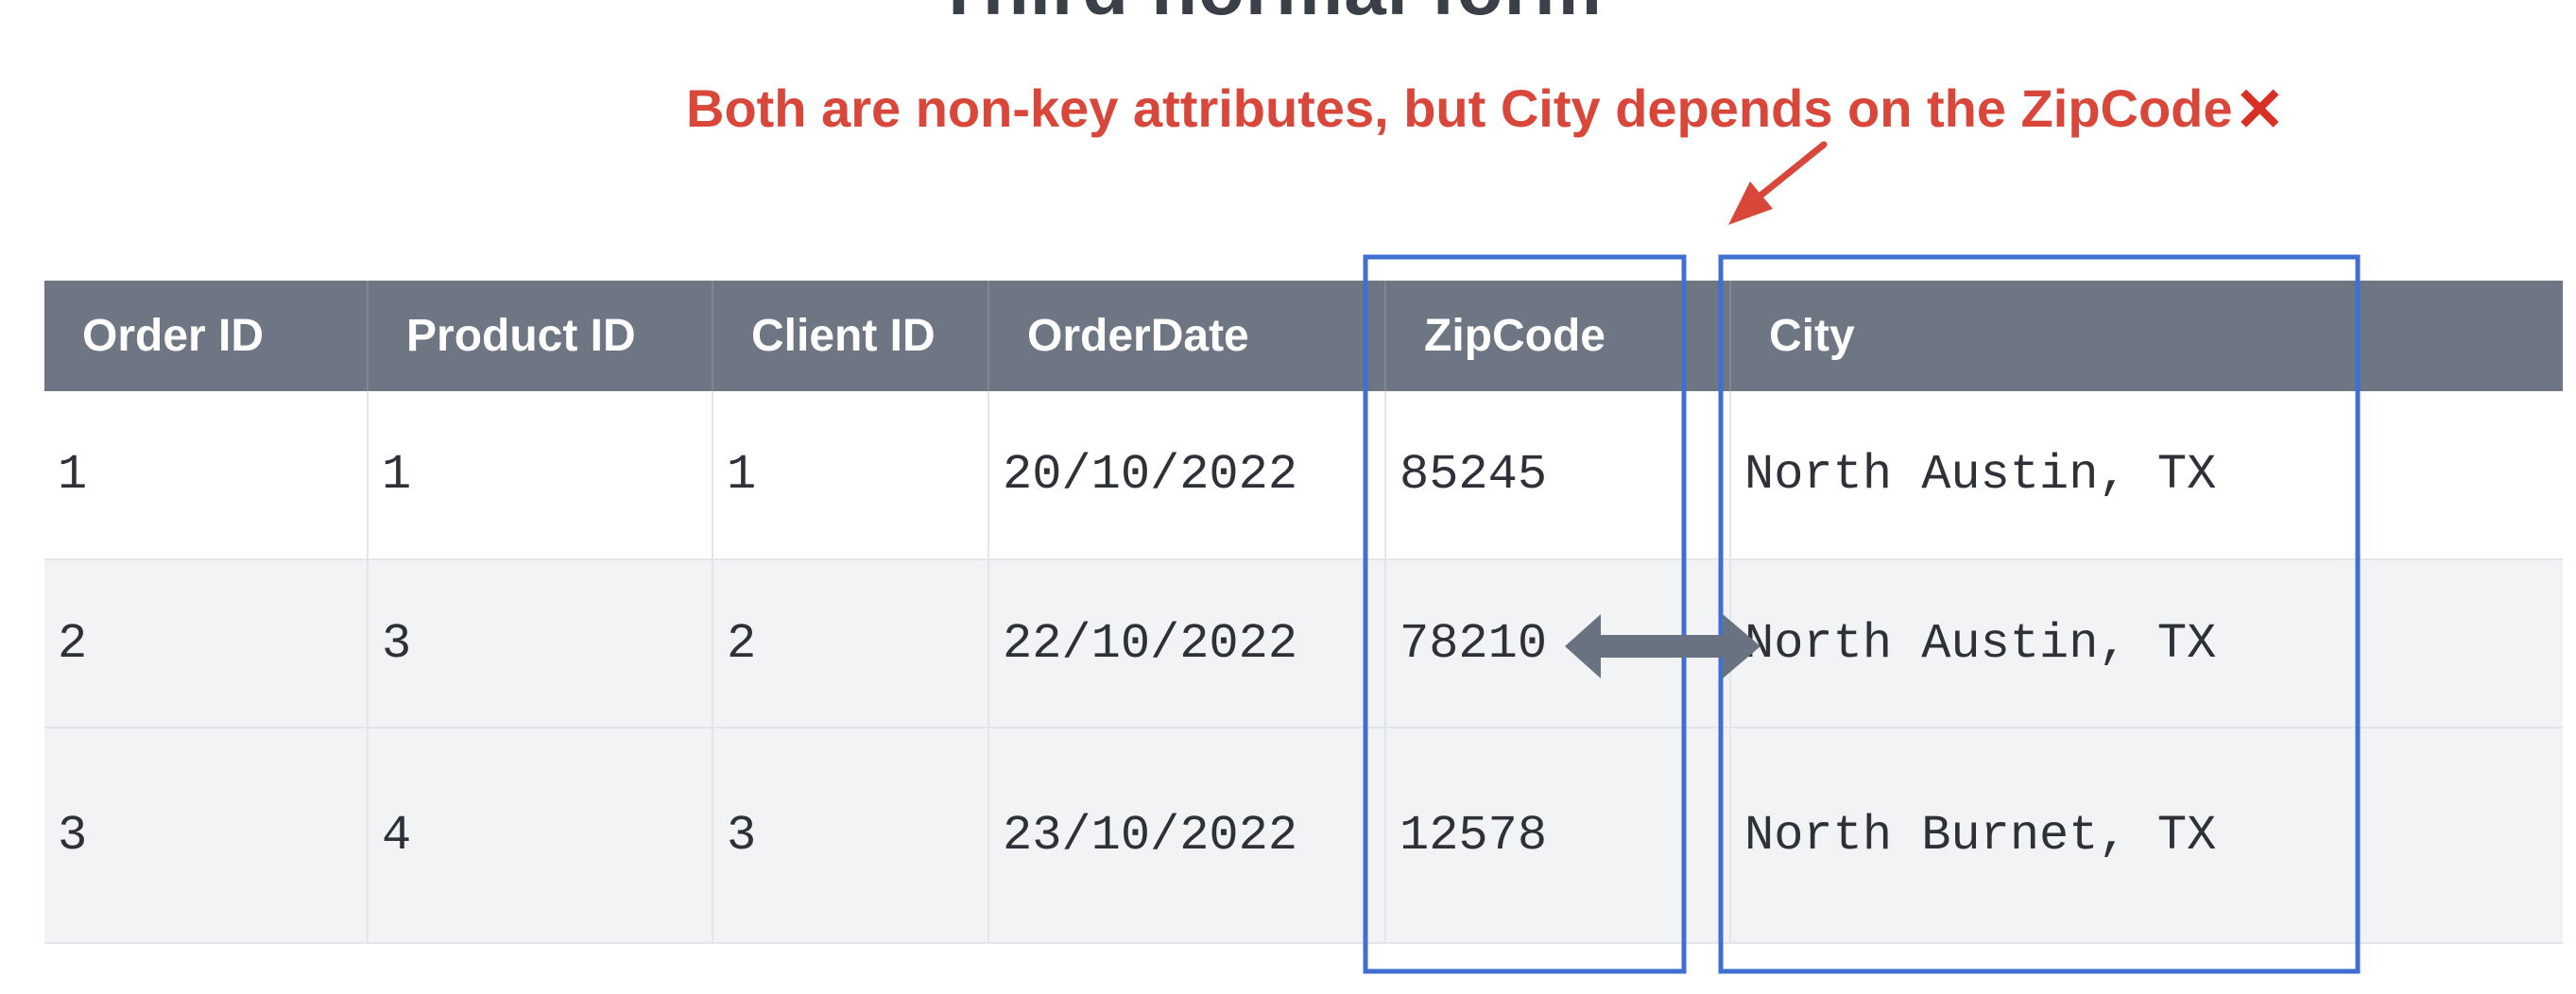  I want to click on double-arrow-icon, so click(1662, 646).